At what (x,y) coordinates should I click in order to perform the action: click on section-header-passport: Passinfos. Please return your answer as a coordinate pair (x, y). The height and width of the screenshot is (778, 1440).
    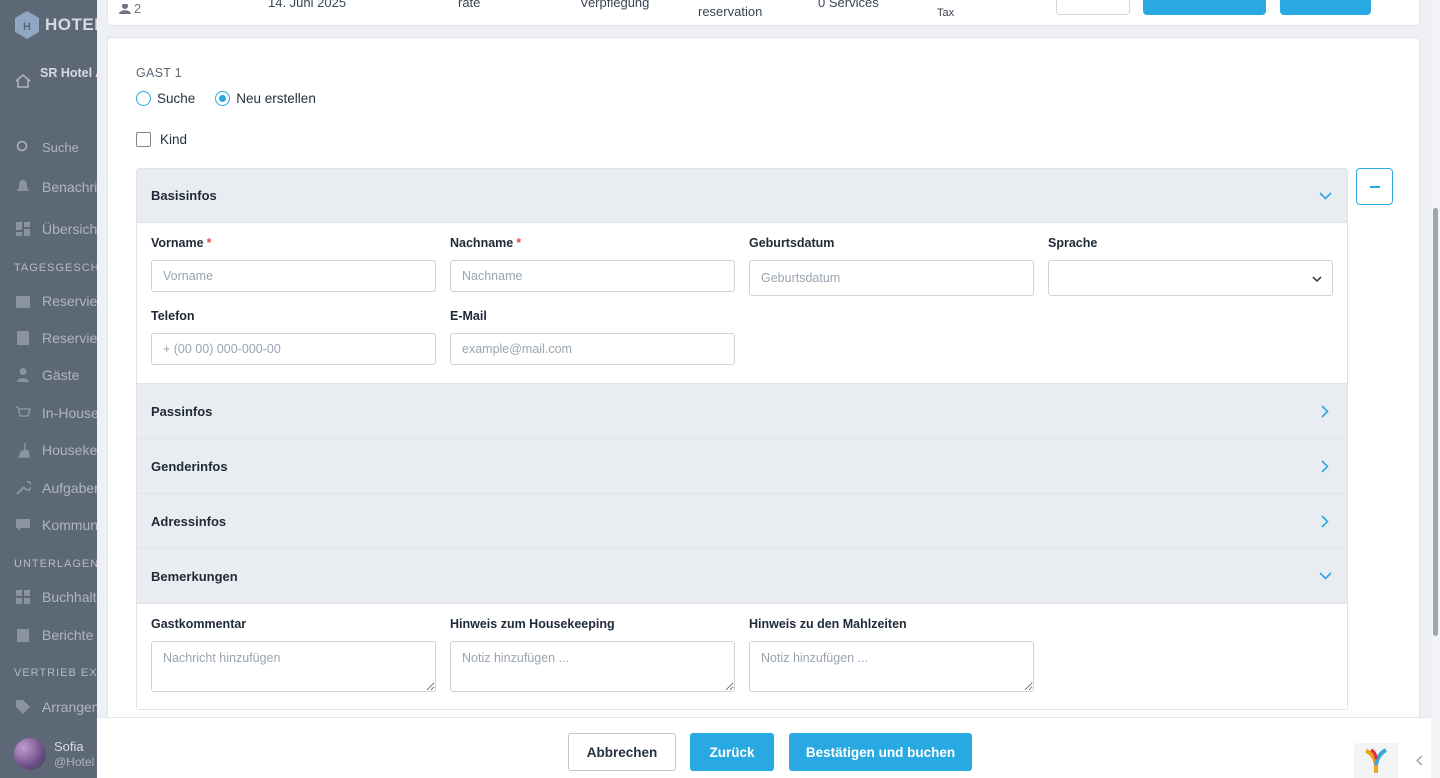
    Looking at the image, I should click on (742, 411).